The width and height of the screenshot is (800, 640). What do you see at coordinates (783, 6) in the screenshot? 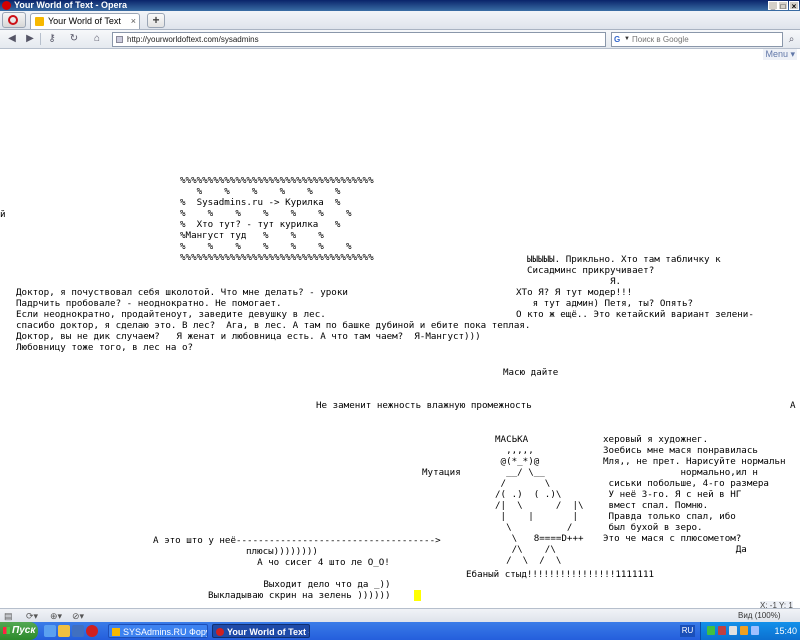
I see `maximize-icon: □` at bounding box center [783, 6].